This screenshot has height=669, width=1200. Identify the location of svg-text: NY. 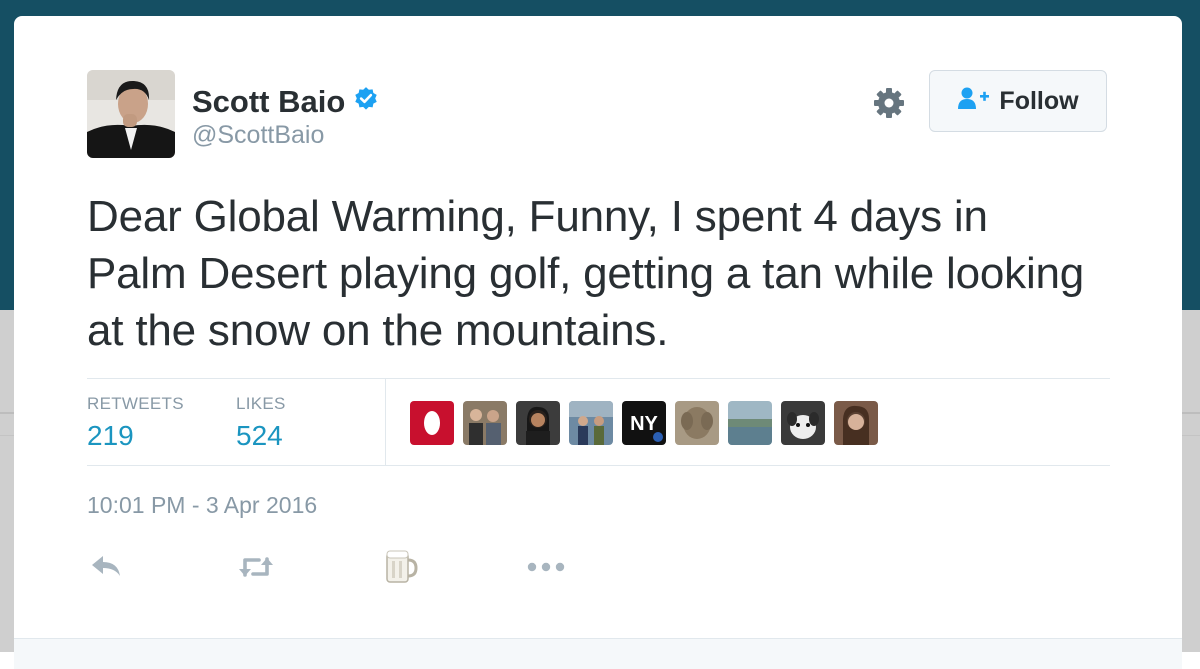
(644, 424).